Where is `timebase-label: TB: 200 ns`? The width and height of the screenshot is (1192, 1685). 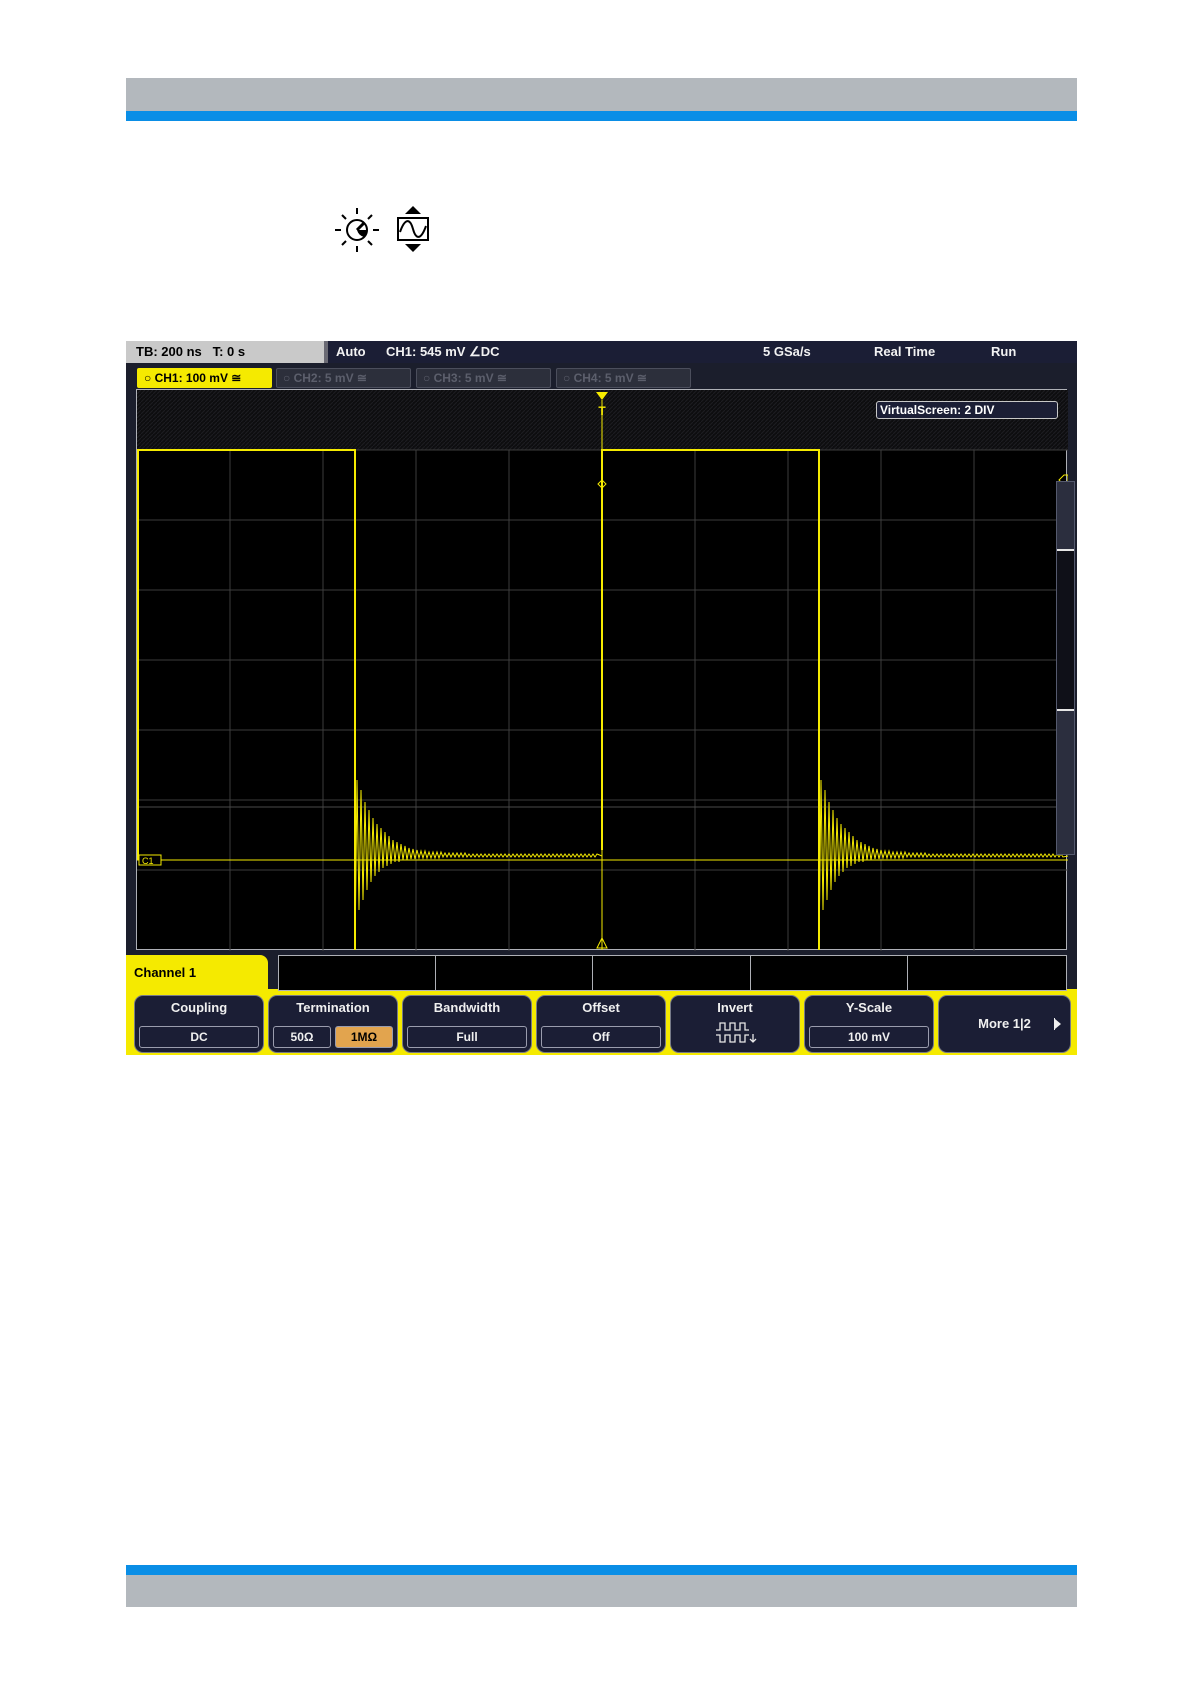 timebase-label: TB: 200 ns is located at coordinates (169, 351).